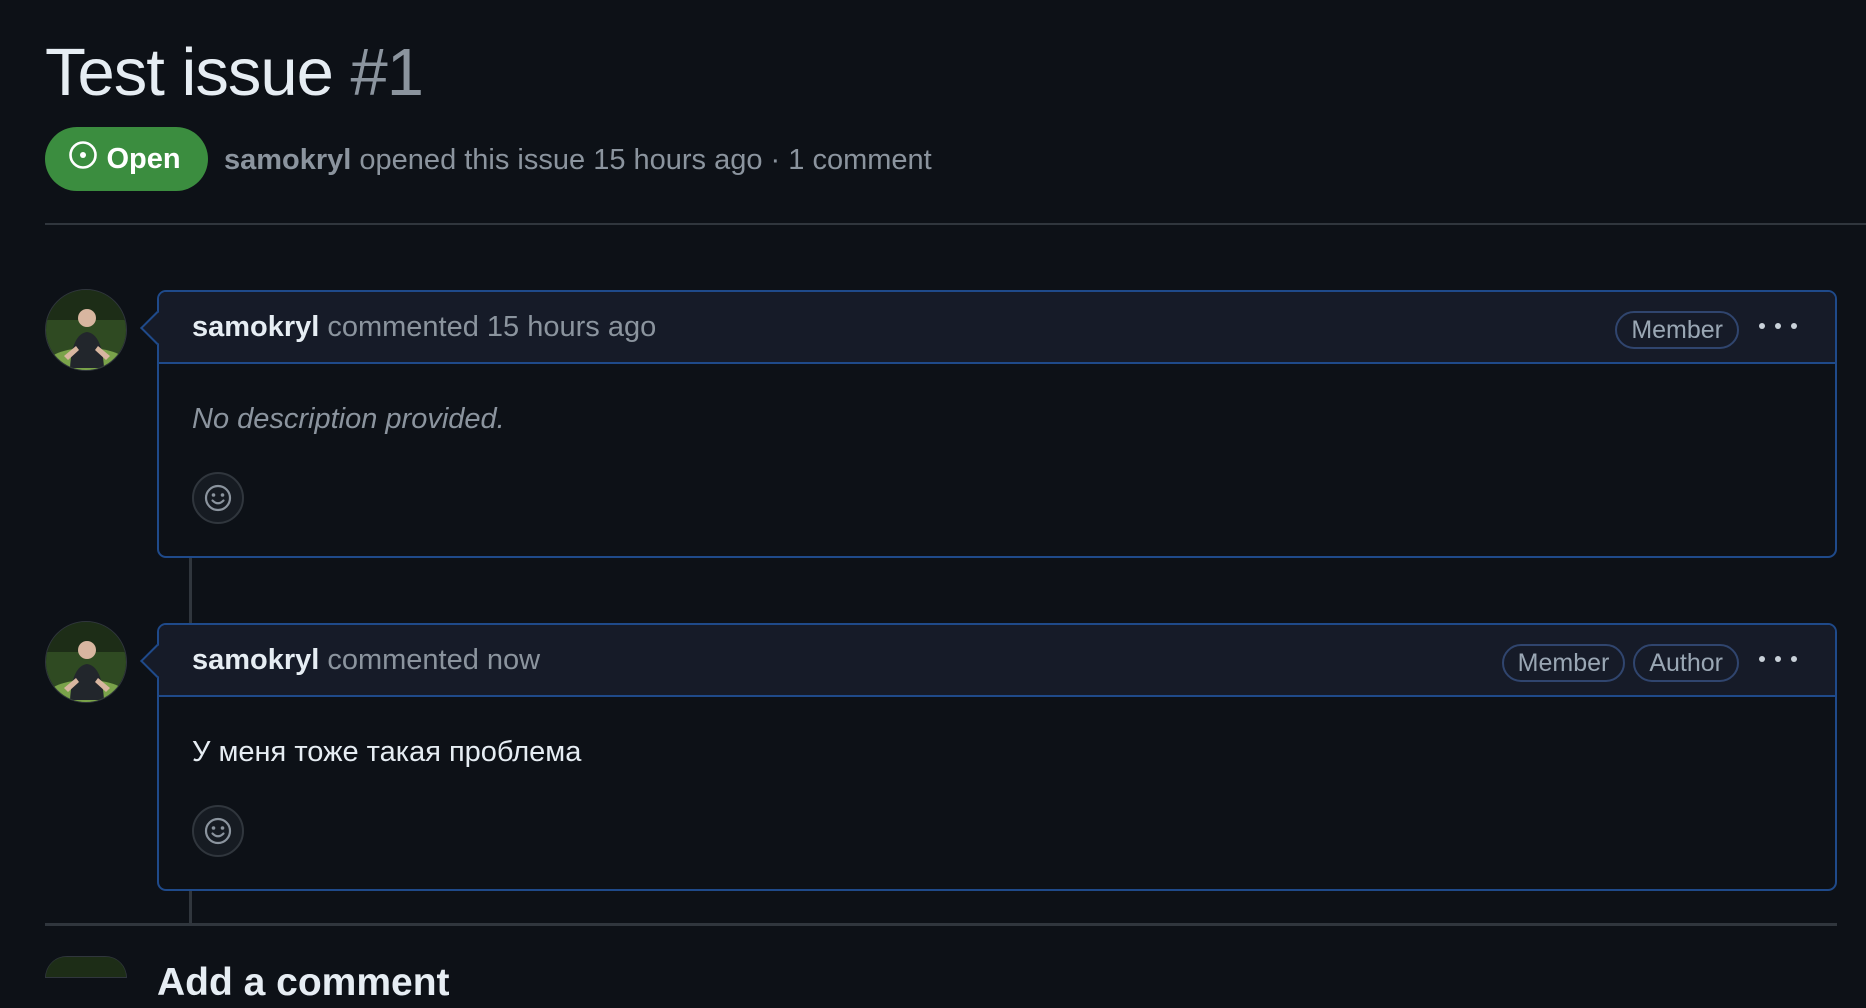 This screenshot has width=1866, height=1008. I want to click on issue-state-badge: Open, so click(126, 159).